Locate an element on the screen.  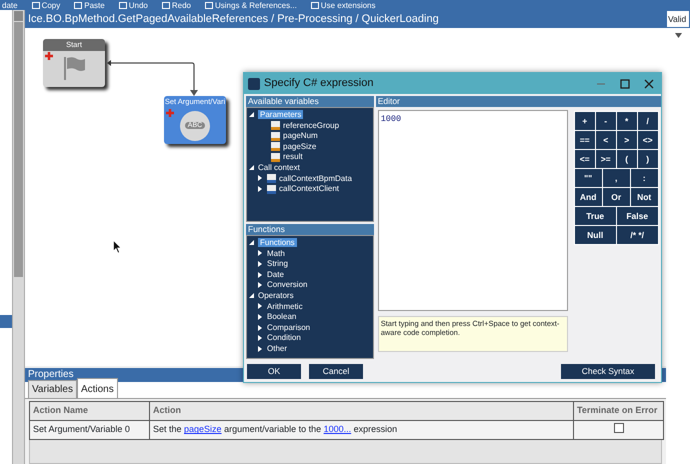
tree-item: Date is located at coordinates (275, 274).